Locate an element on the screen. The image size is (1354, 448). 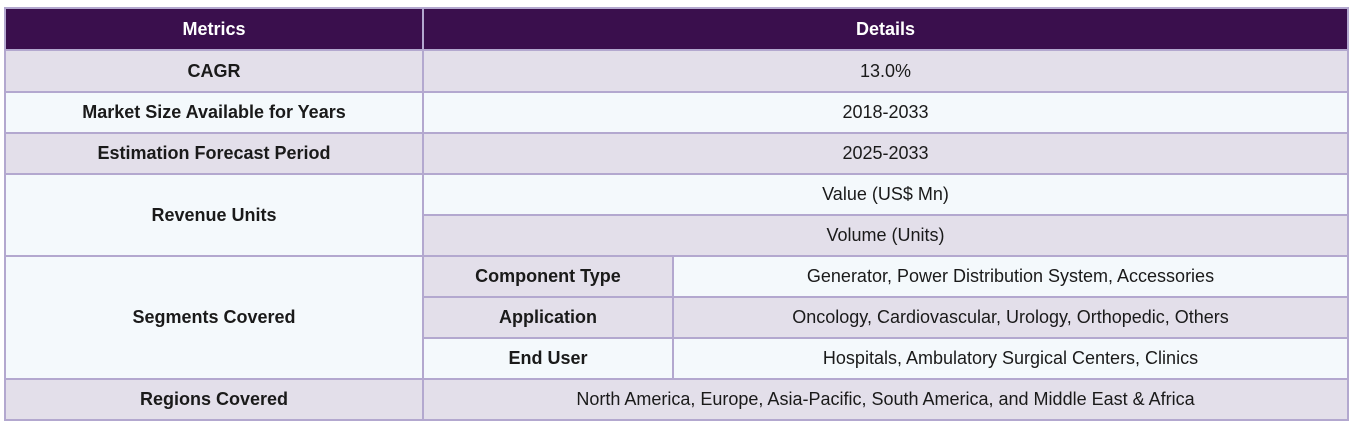
cagr-label: CAGR is located at coordinates (214, 71).